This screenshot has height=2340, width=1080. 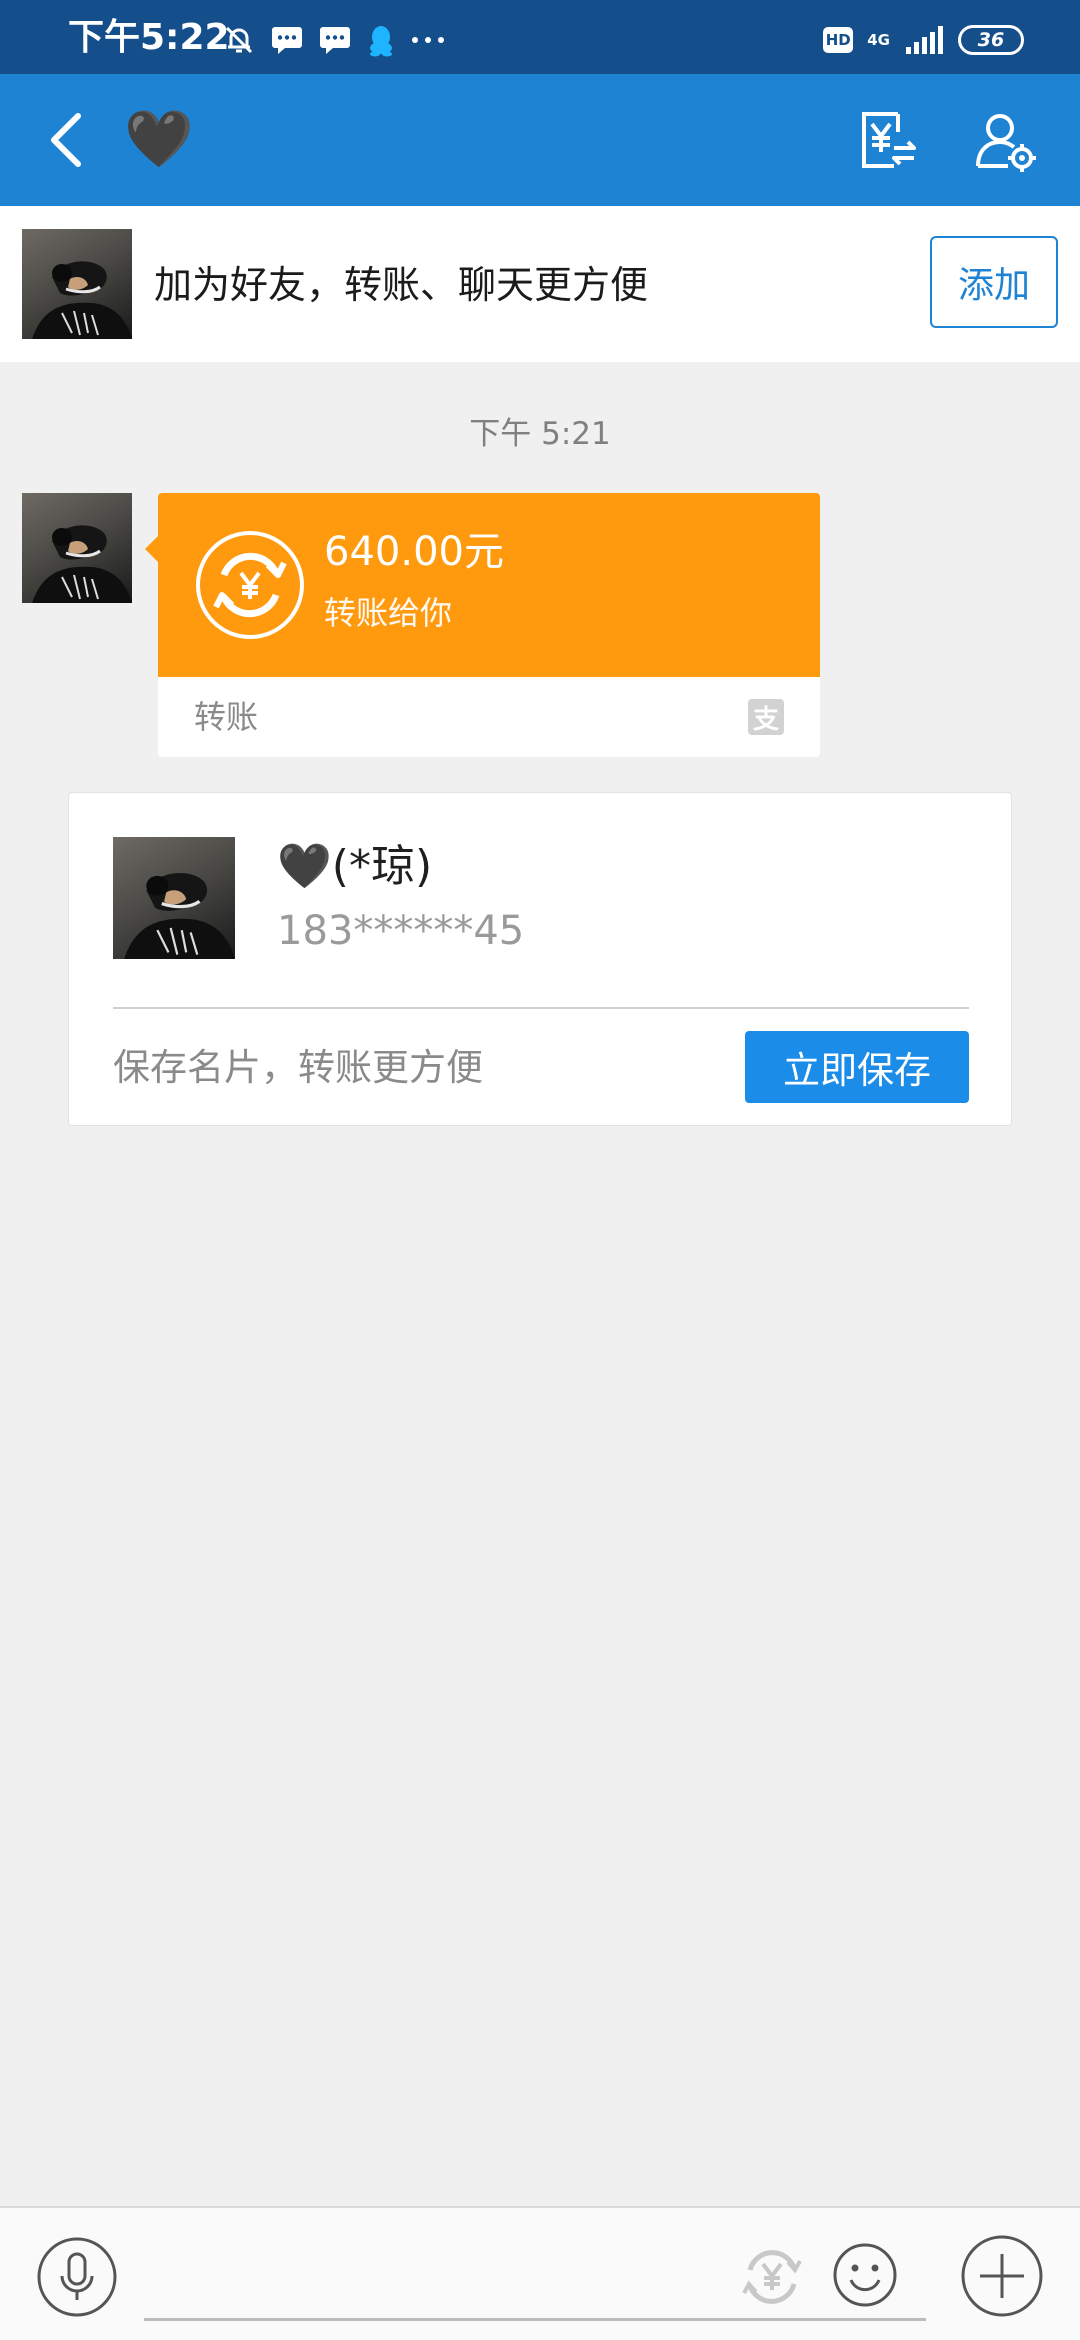 I want to click on battery-icon: 36, so click(x=991, y=40).